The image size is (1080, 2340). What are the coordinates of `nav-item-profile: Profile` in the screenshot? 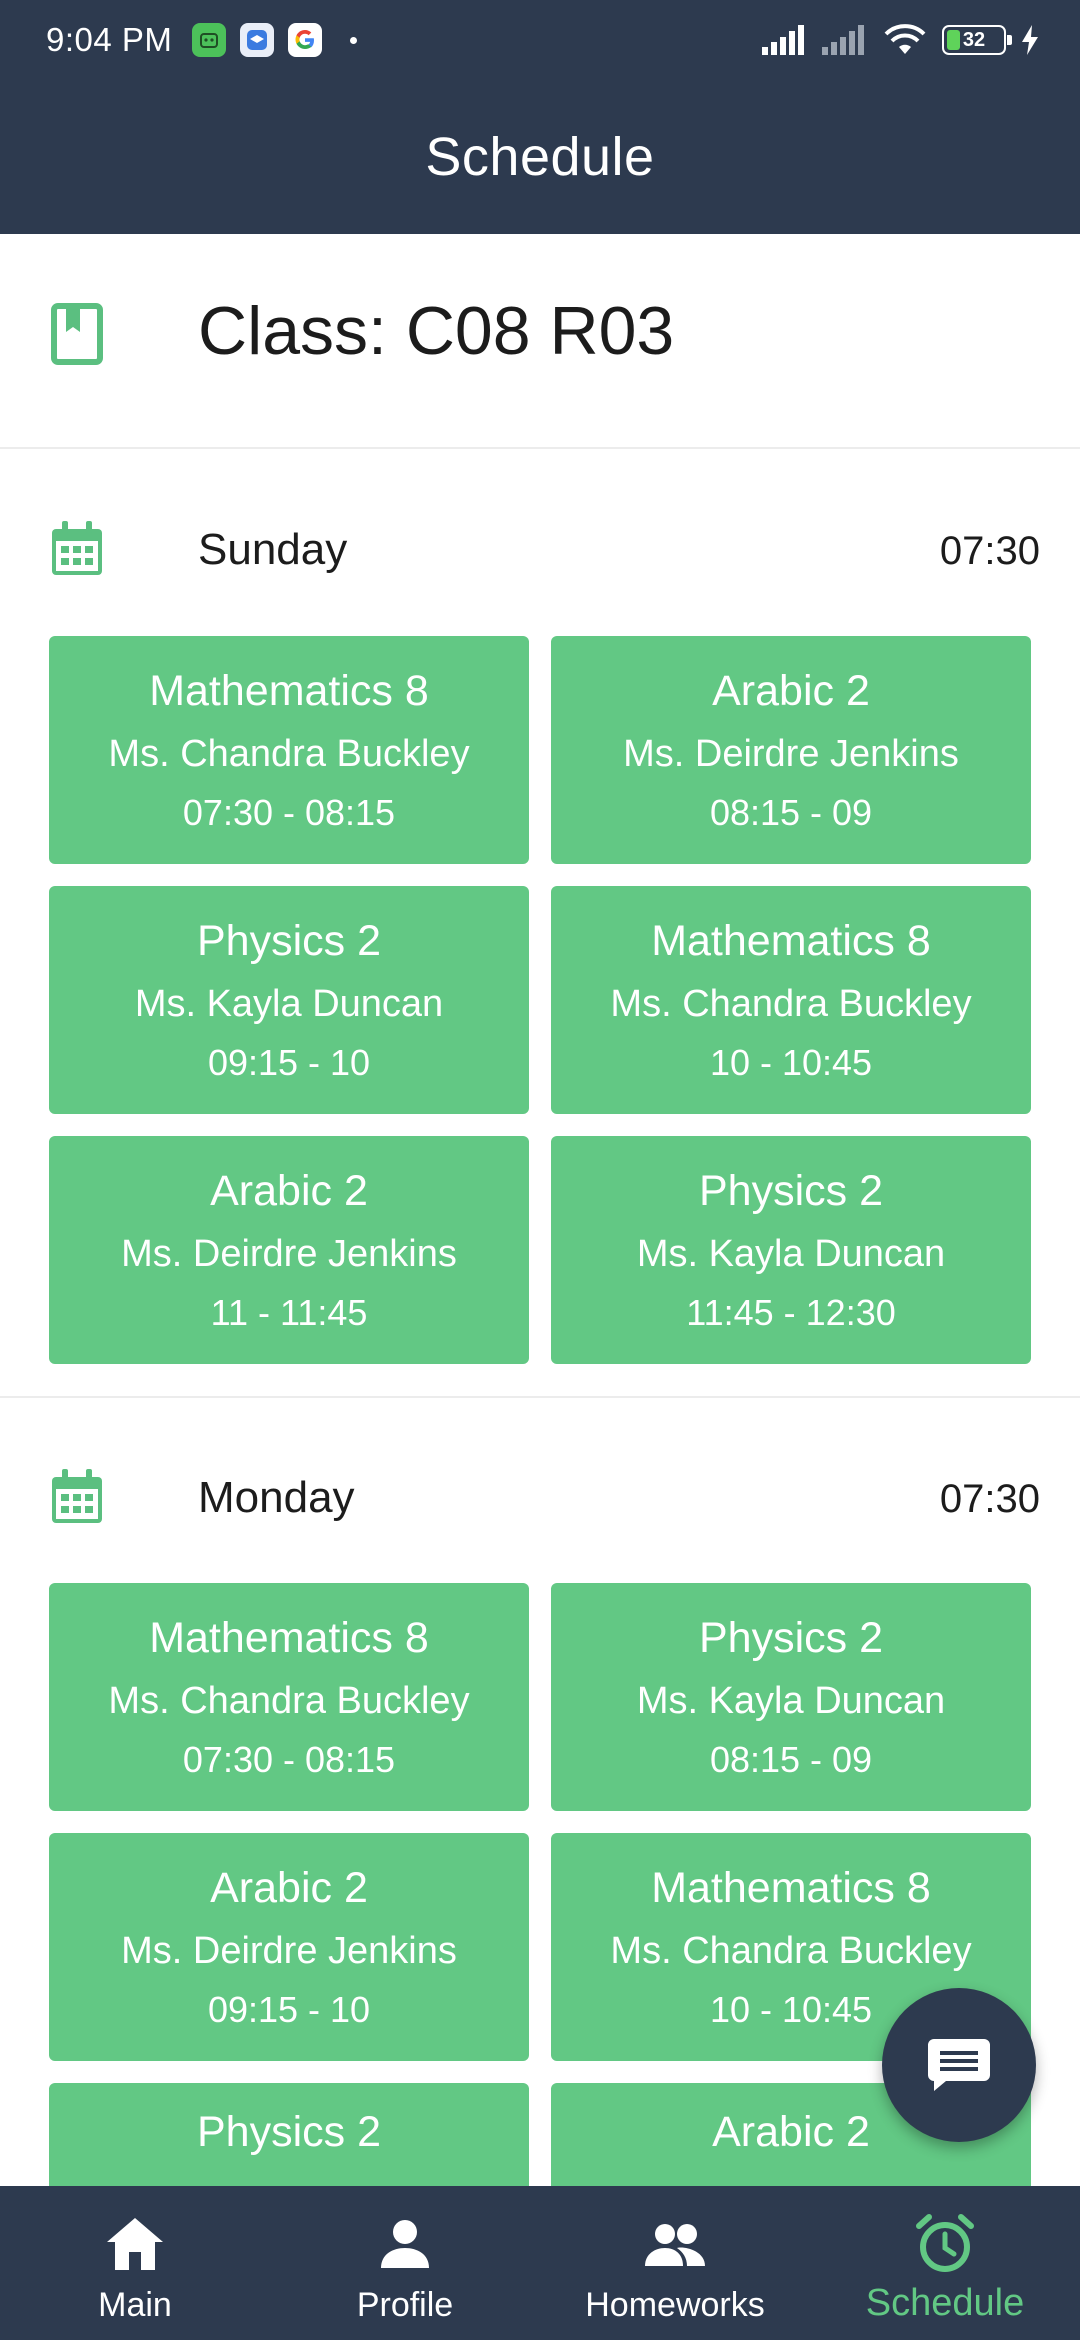 It's located at (405, 2263).